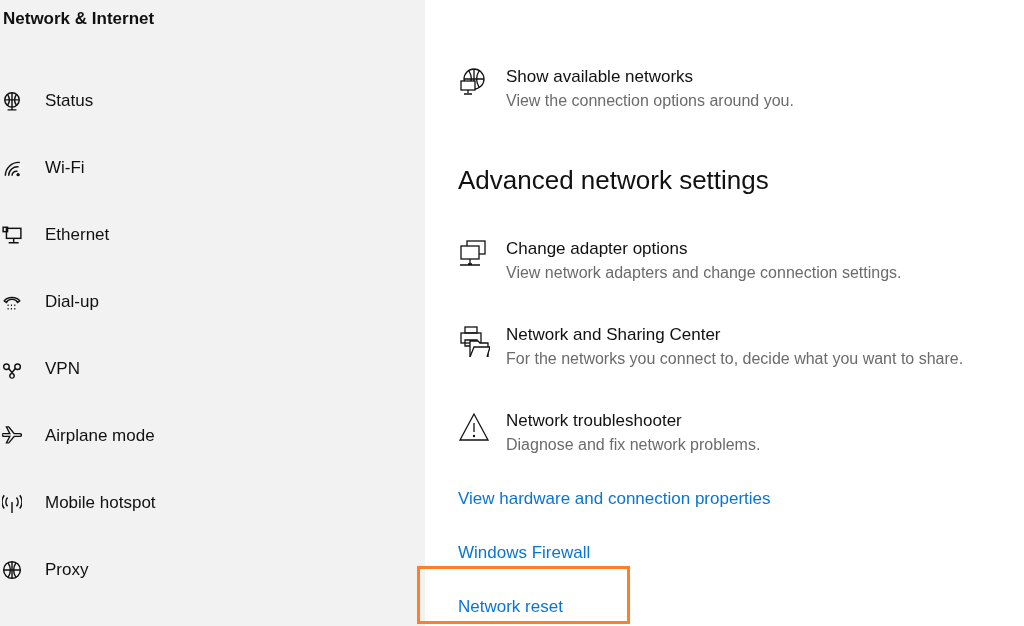 The image size is (1024, 626). What do you see at coordinates (650, 101) in the screenshot?
I see `option-description: View the connection options around you.` at bounding box center [650, 101].